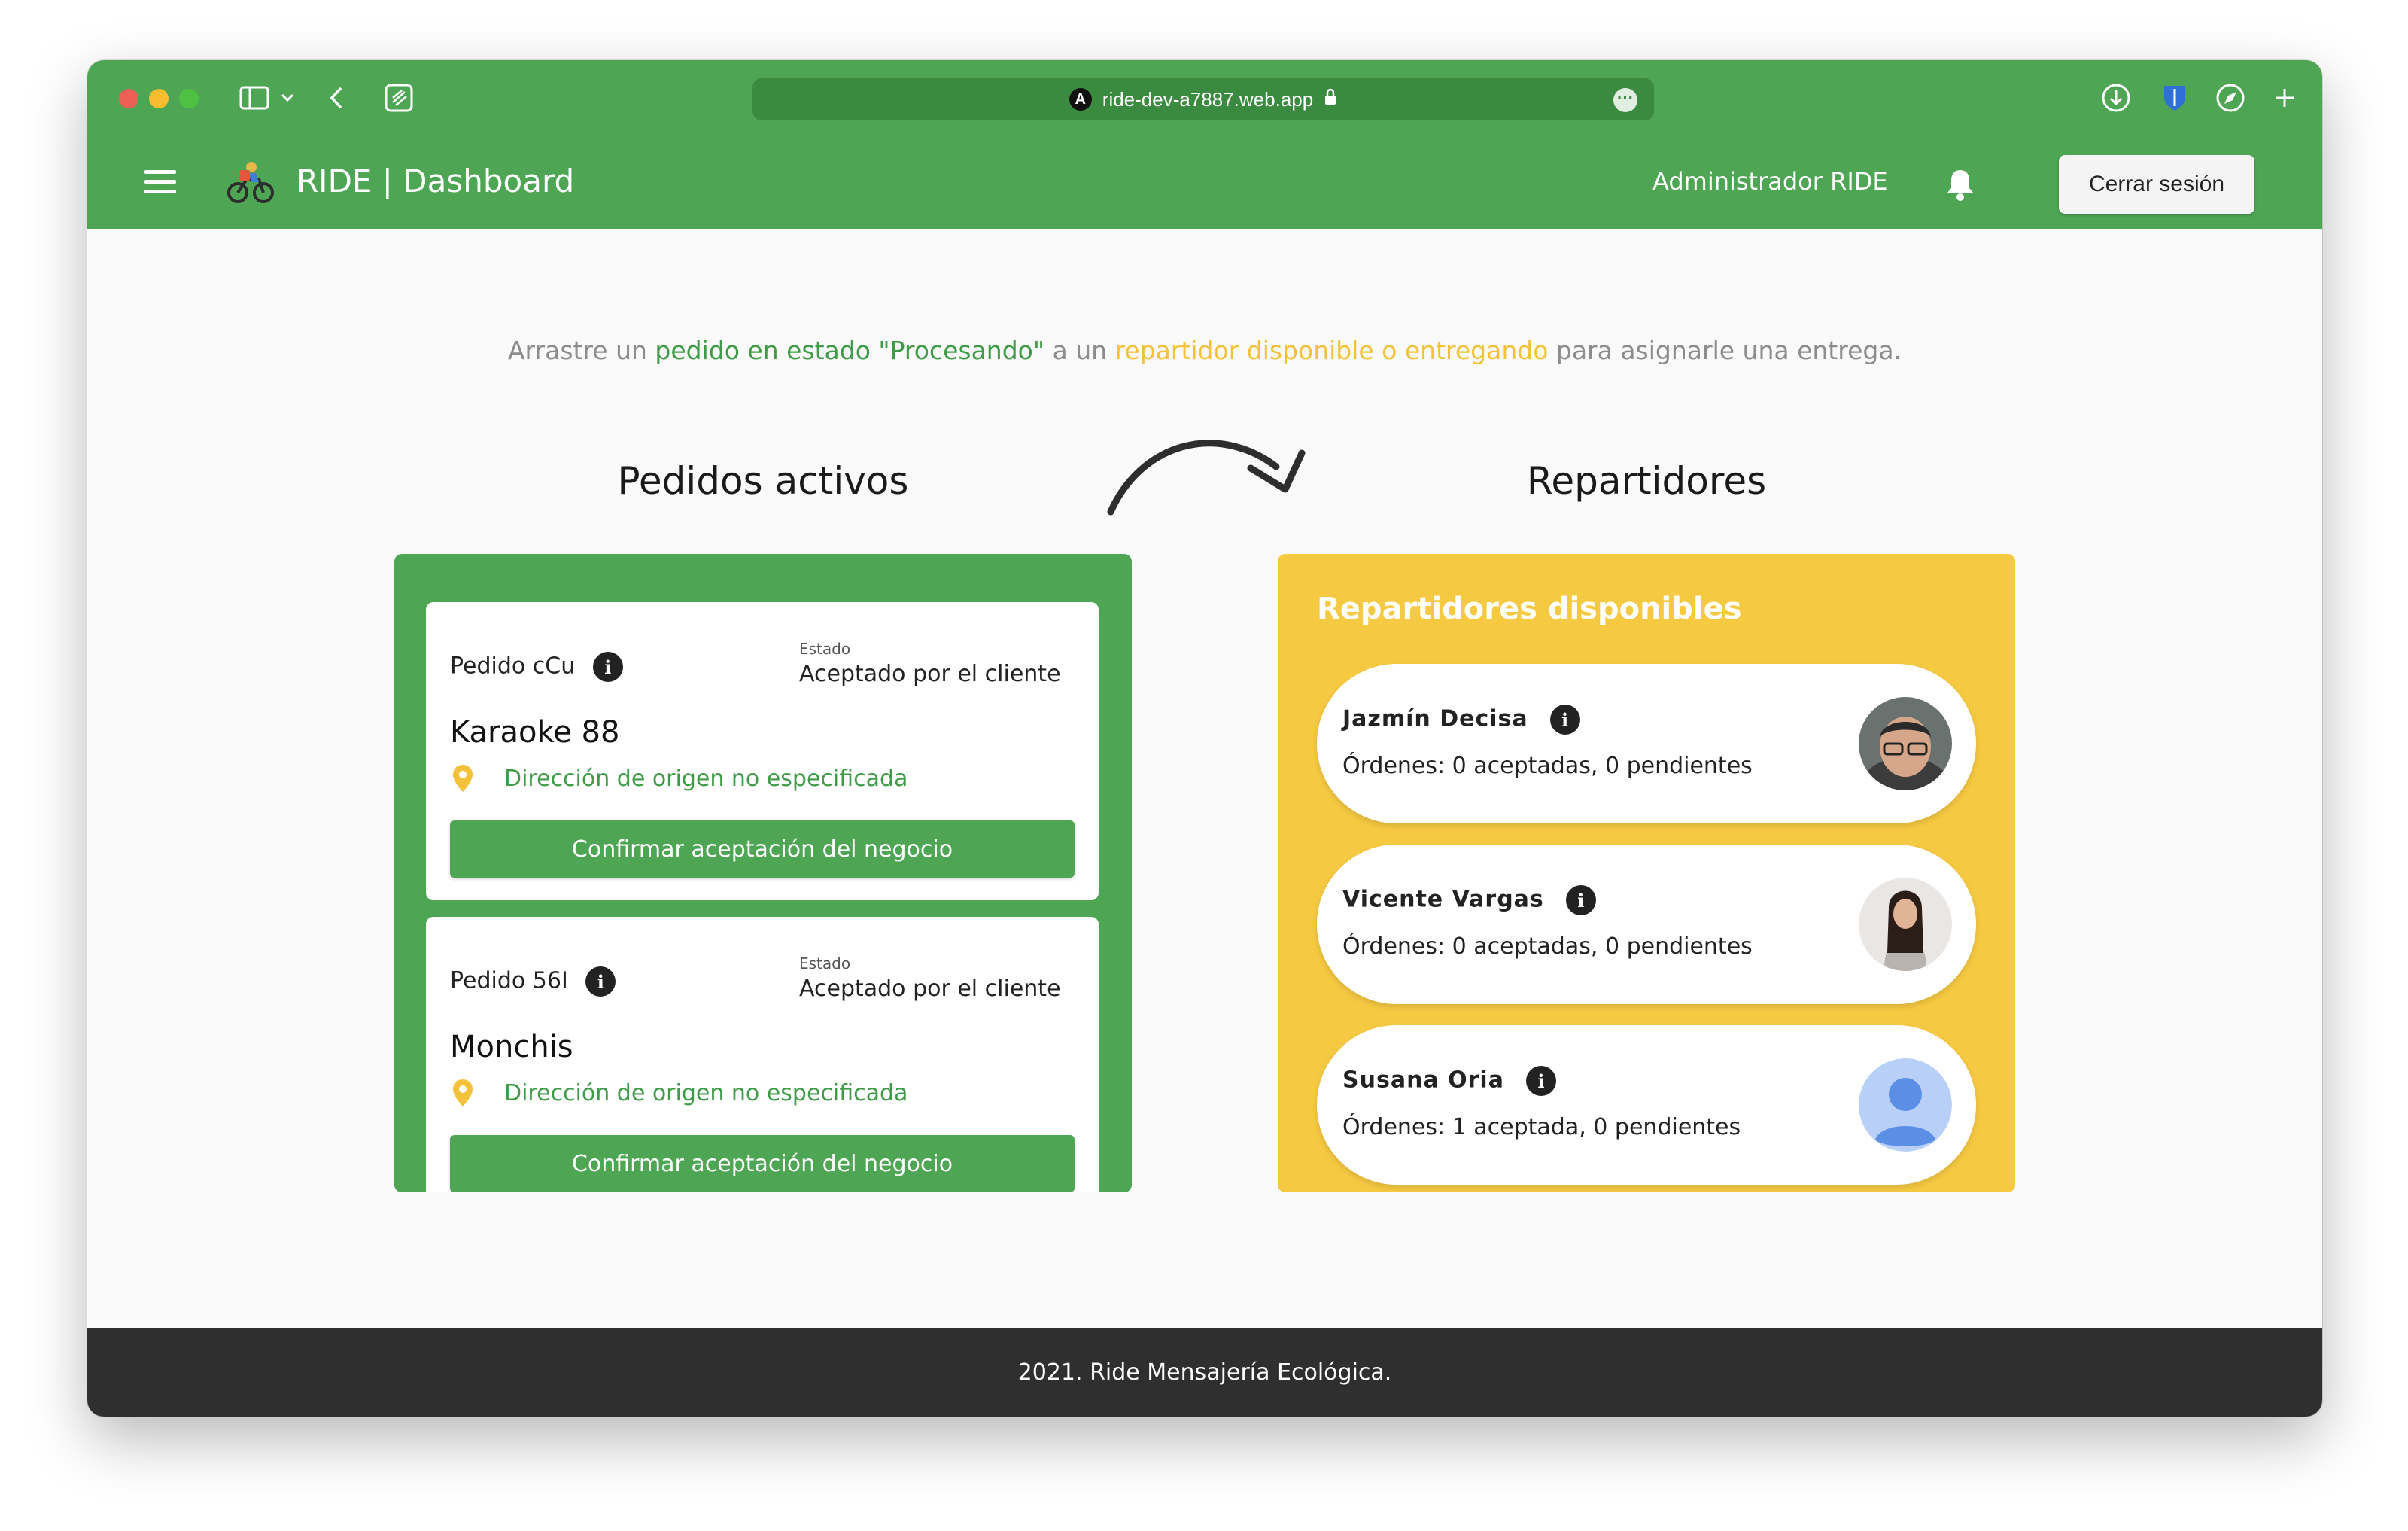  I want to click on download-icon, so click(2116, 98).